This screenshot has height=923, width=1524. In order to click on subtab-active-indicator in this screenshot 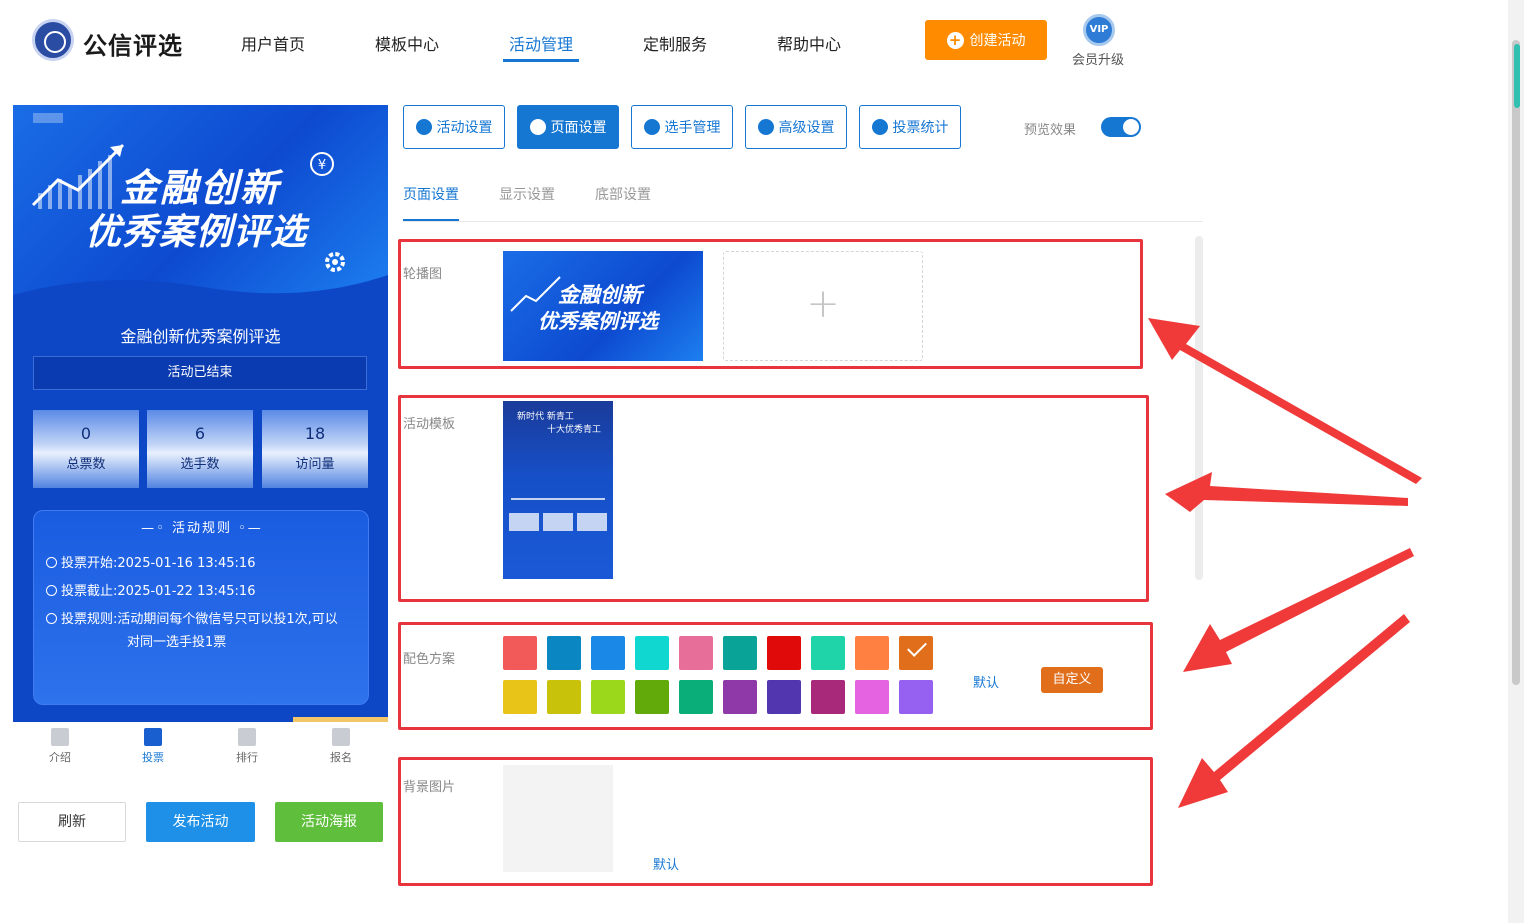, I will do `click(431, 220)`.